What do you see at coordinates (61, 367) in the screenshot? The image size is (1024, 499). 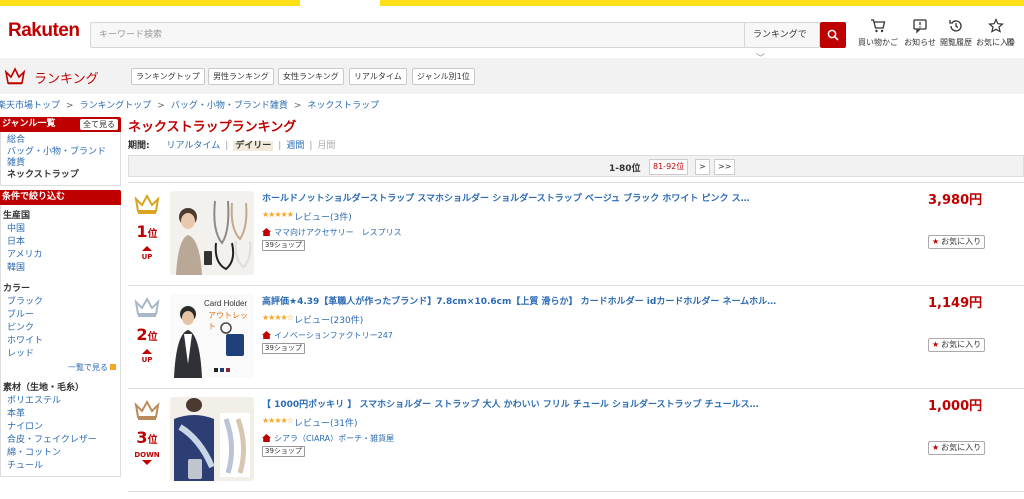 I see `color-more-link: 一覧で見る` at bounding box center [61, 367].